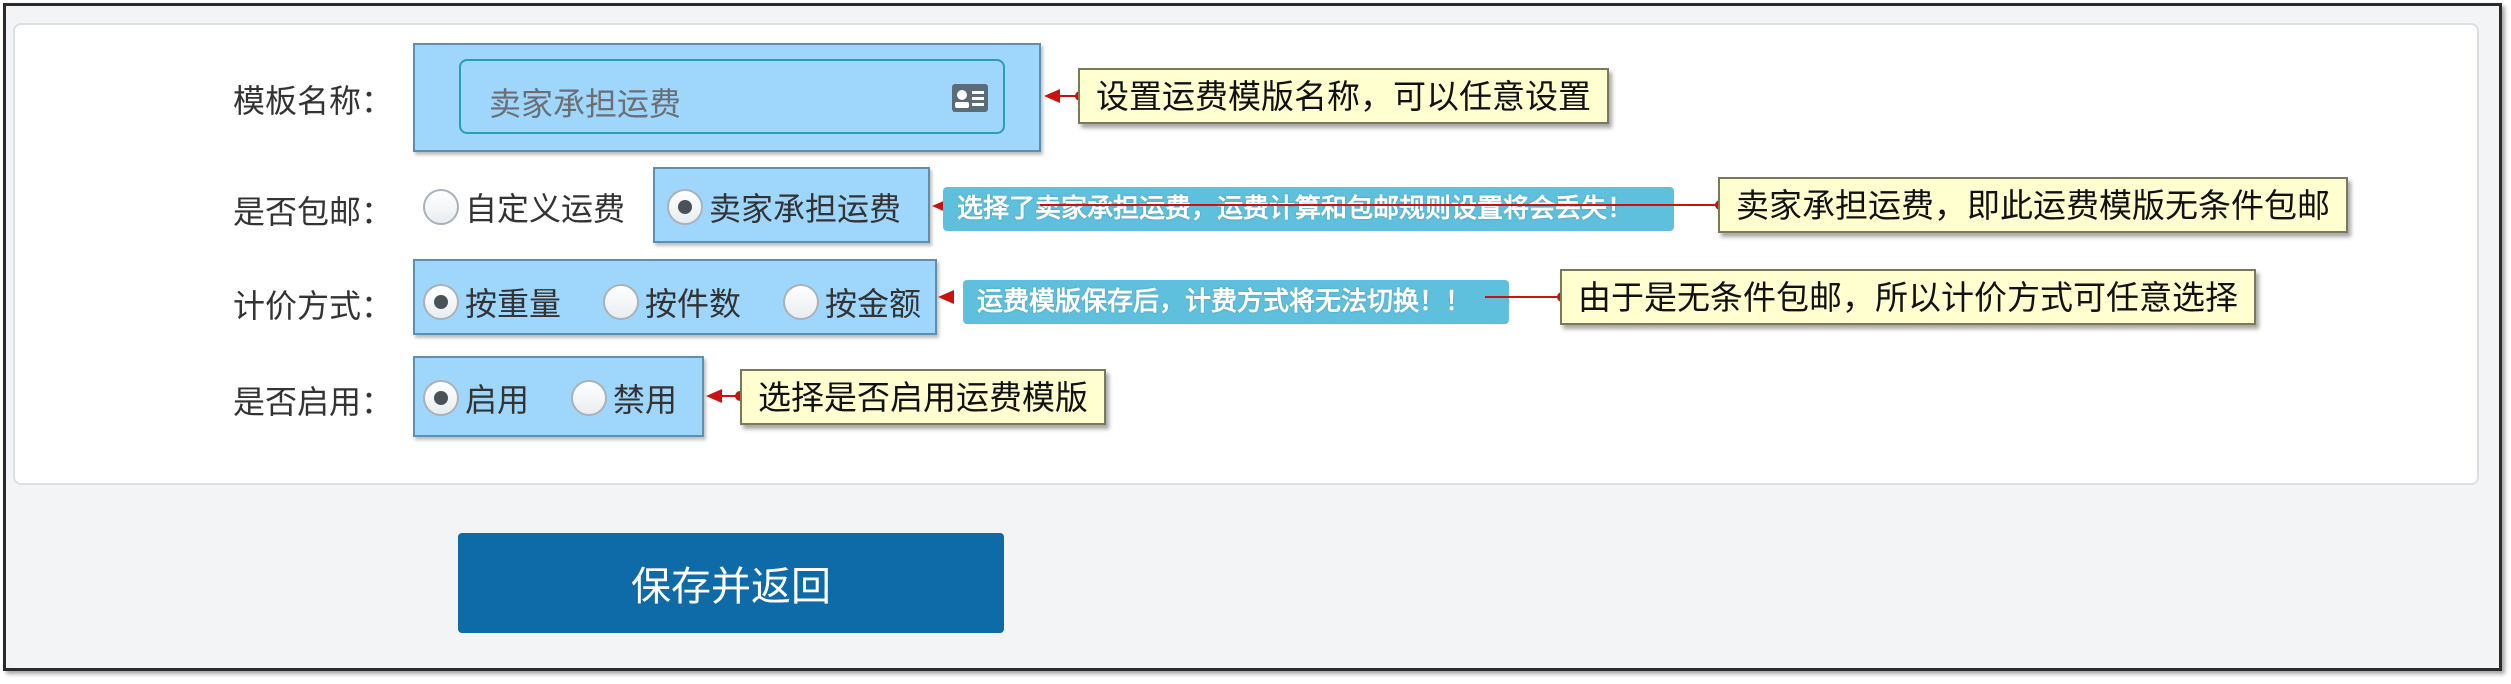  Describe the element at coordinates (873, 304) in the screenshot. I see `option-label: 按金额` at that location.